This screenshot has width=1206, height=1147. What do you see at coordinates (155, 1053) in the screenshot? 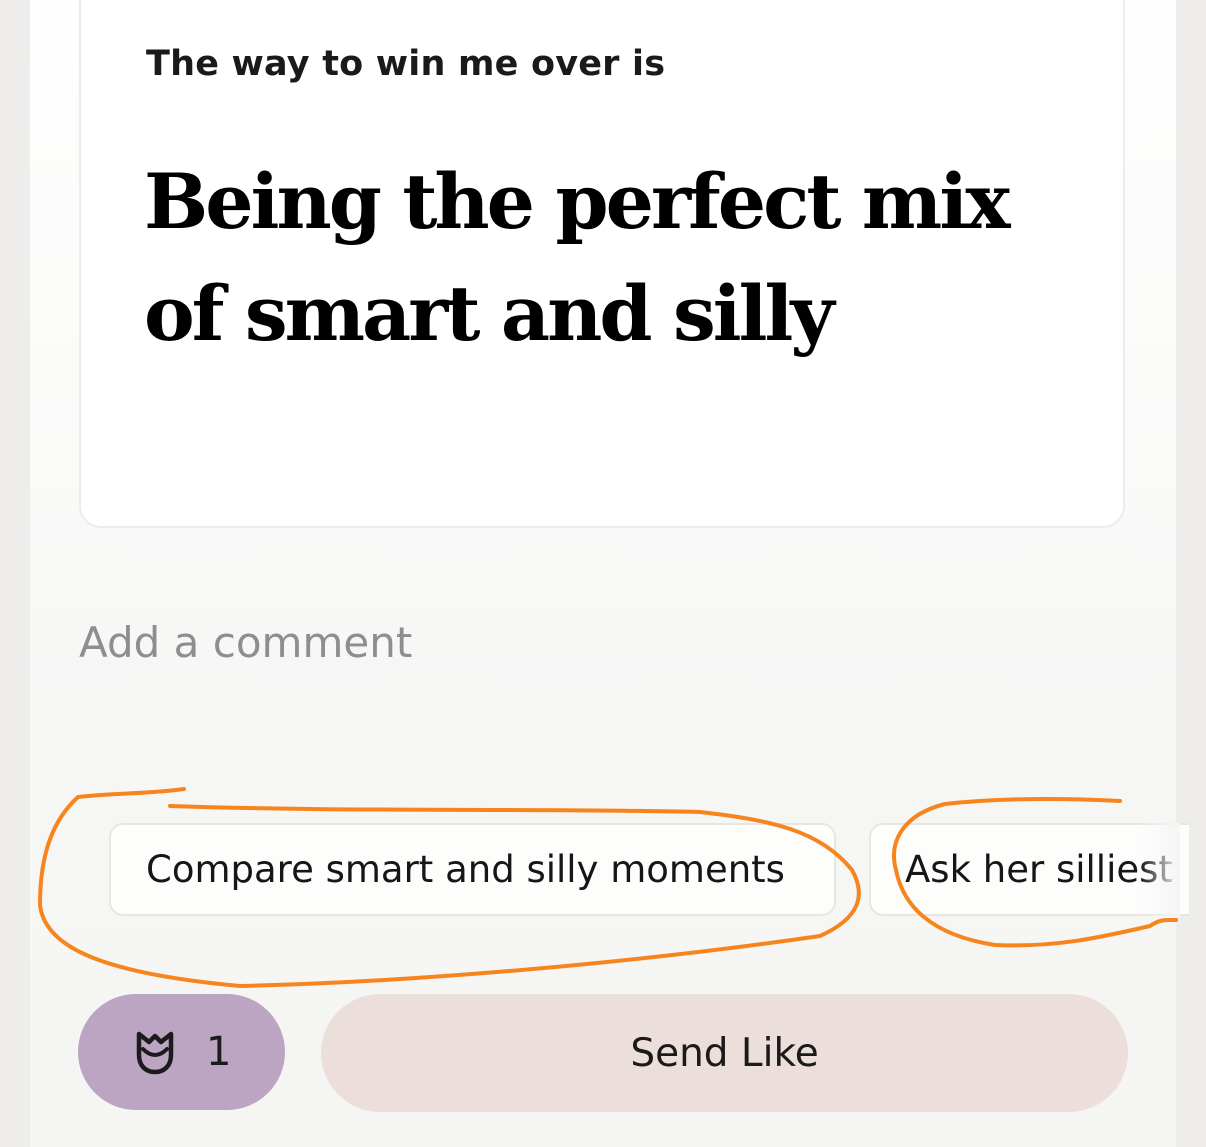
I see `rose-icon` at bounding box center [155, 1053].